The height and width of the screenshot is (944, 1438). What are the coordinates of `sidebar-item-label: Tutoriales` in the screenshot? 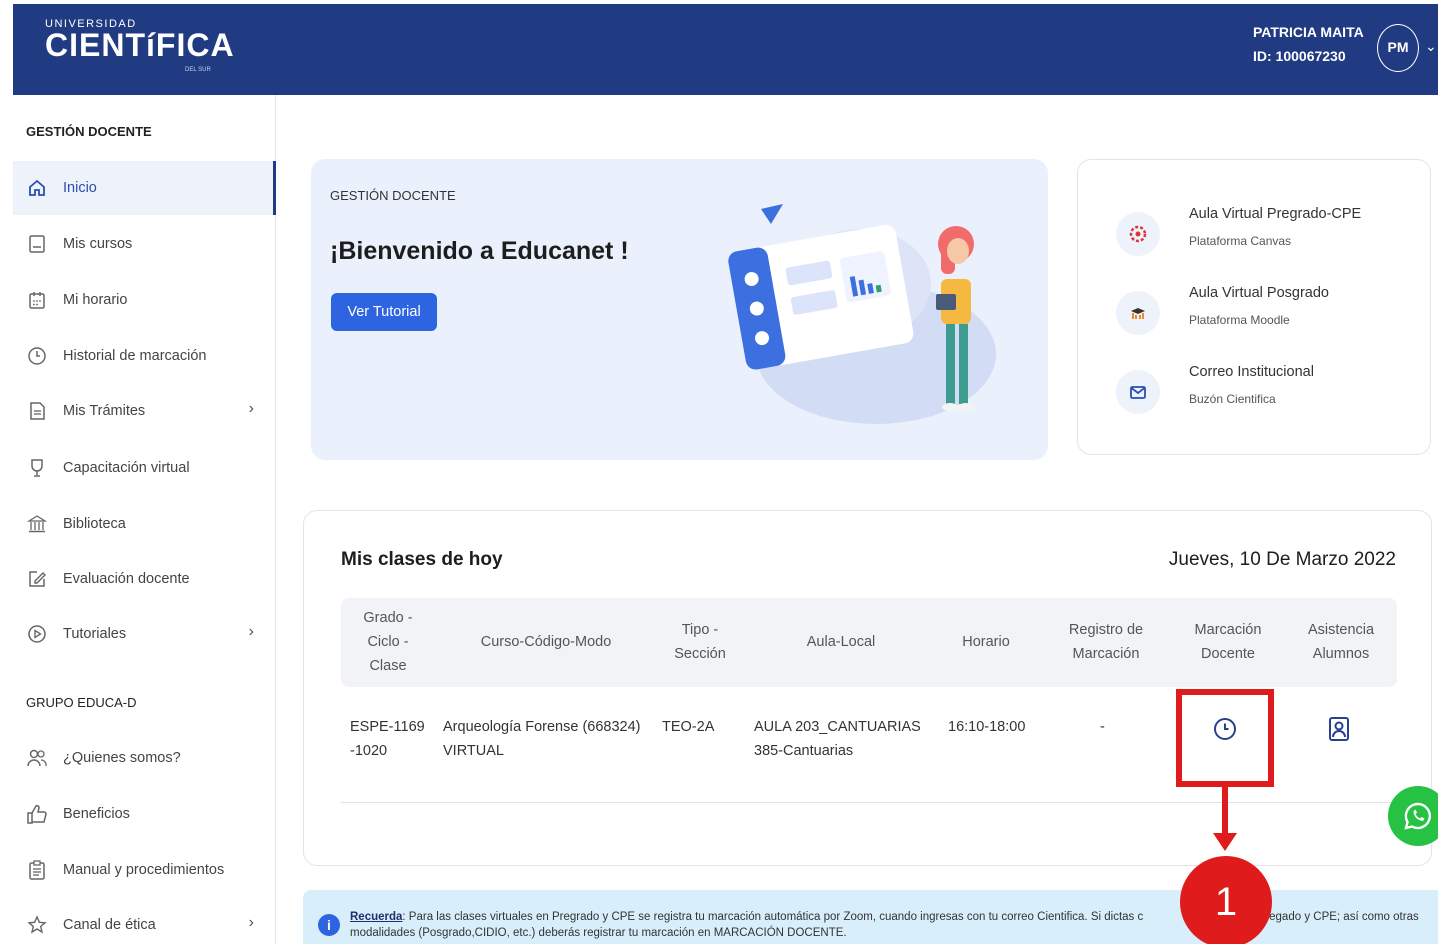 It's located at (95, 634).